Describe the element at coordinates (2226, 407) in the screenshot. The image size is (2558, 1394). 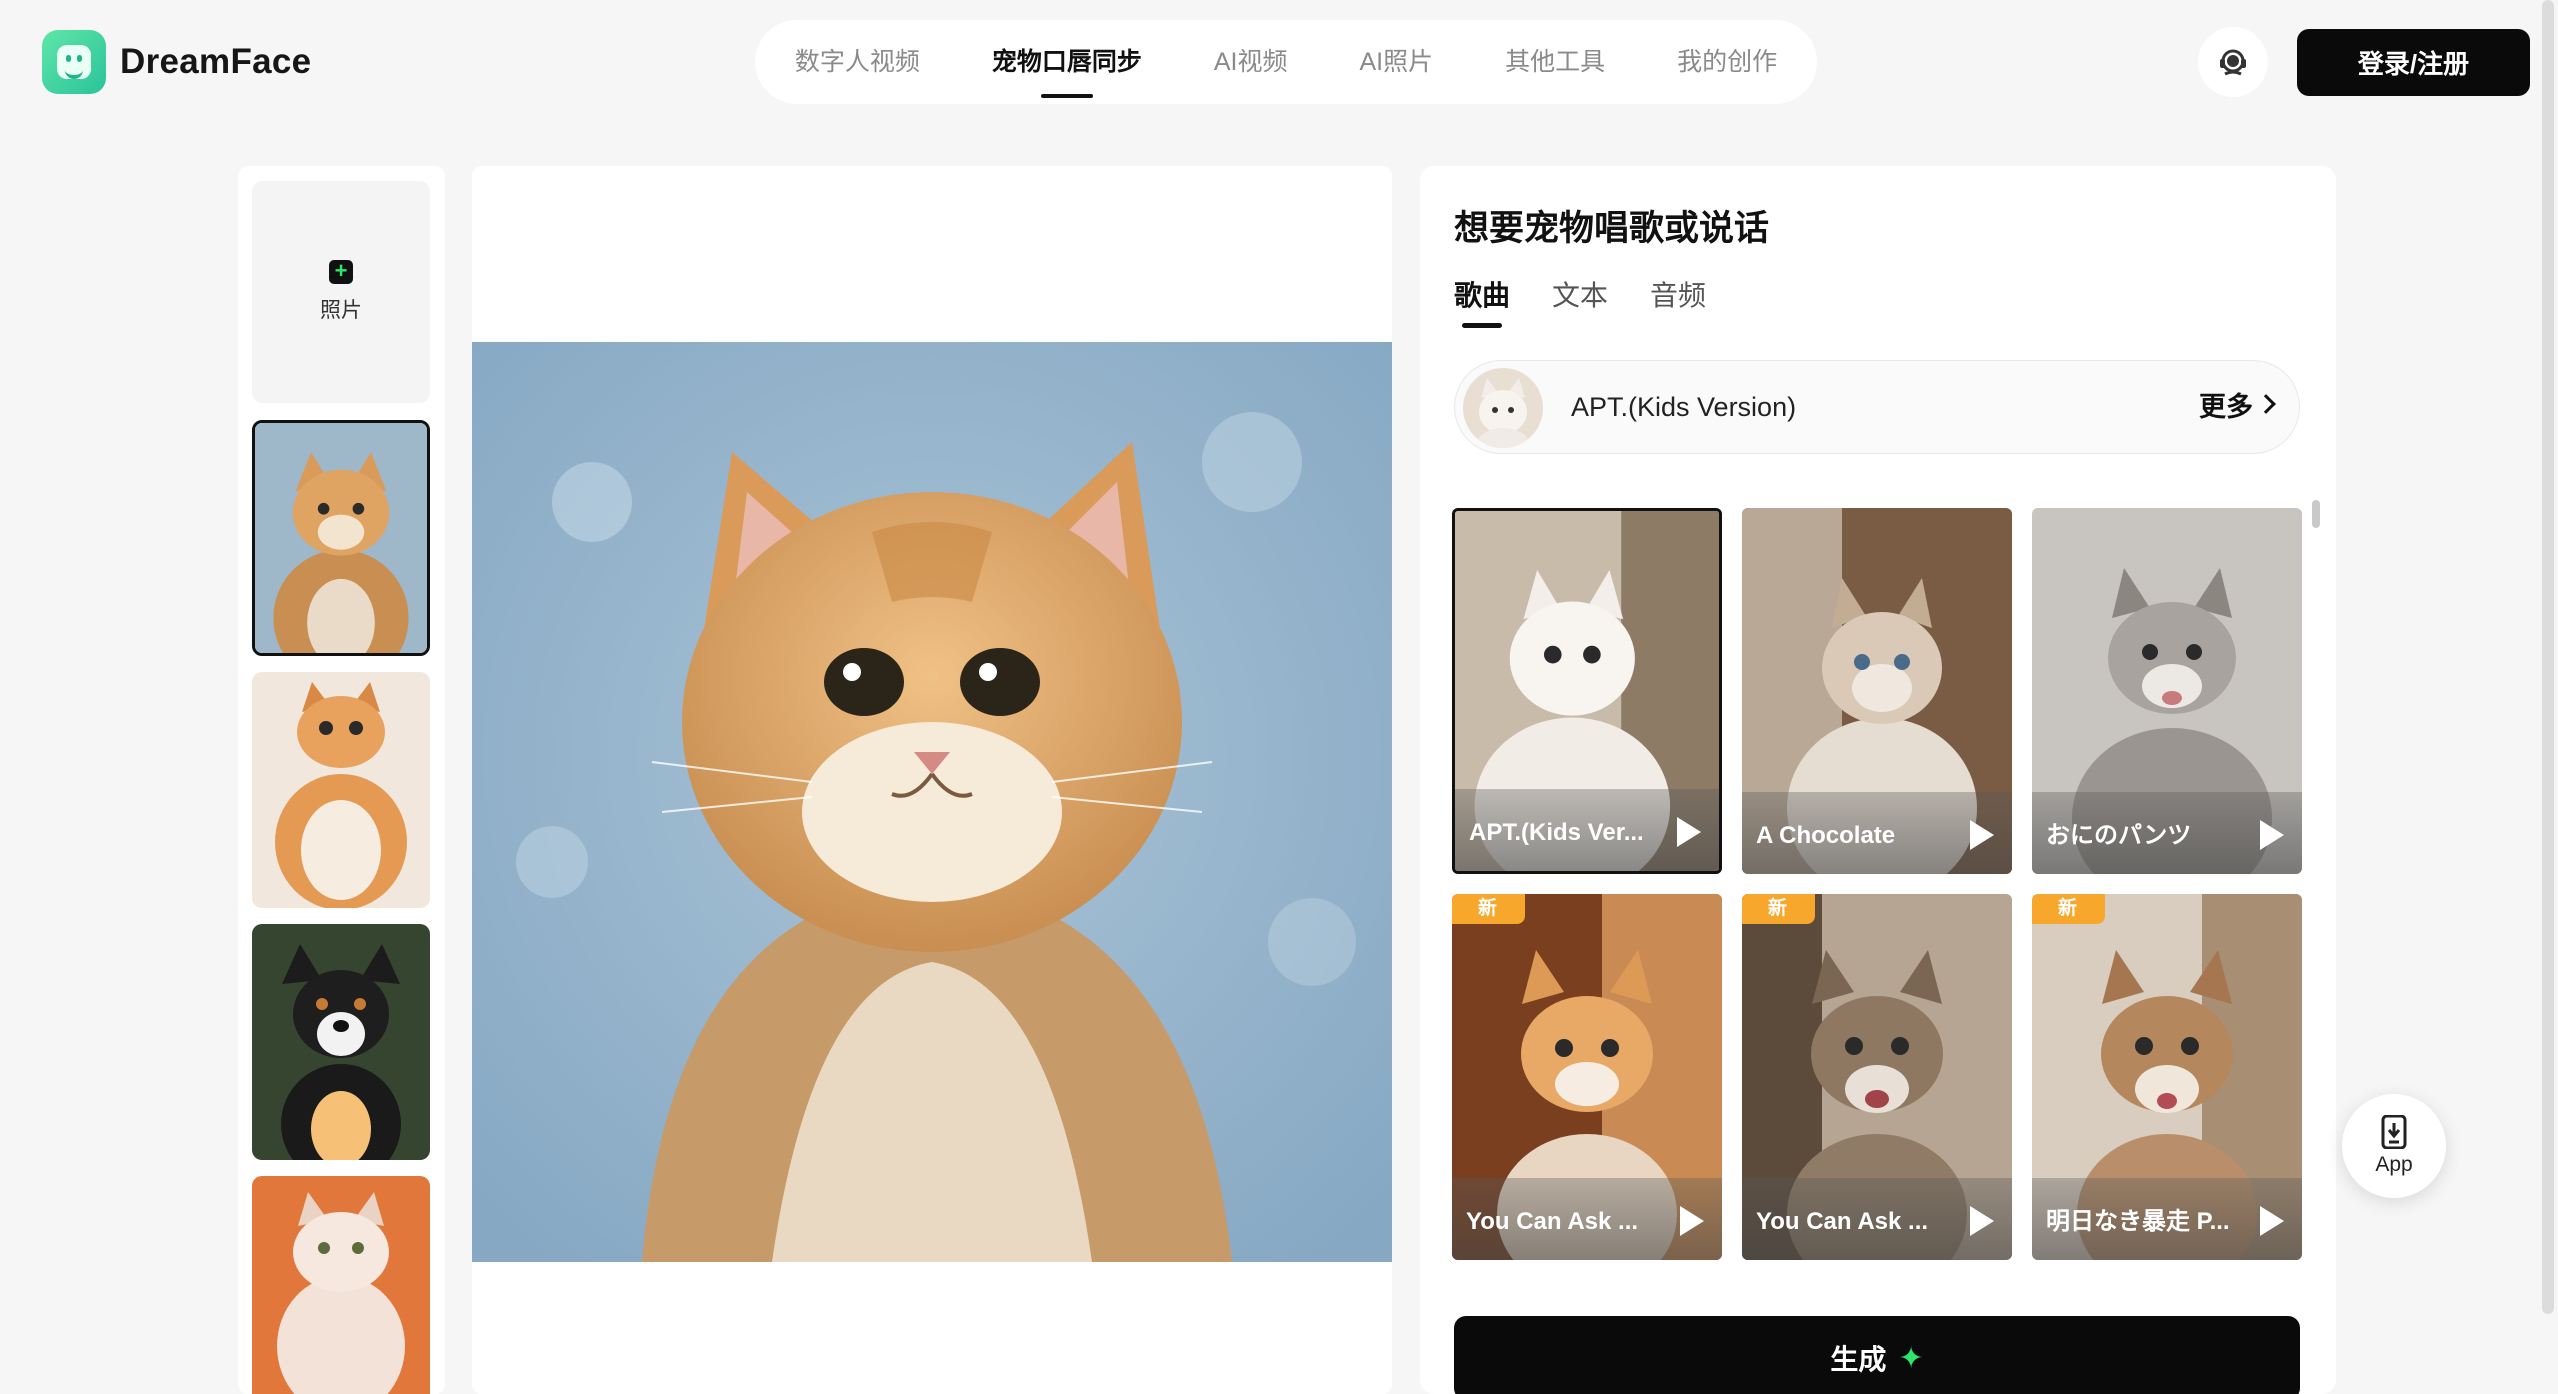
I see `more-songs-link: 更多` at that location.